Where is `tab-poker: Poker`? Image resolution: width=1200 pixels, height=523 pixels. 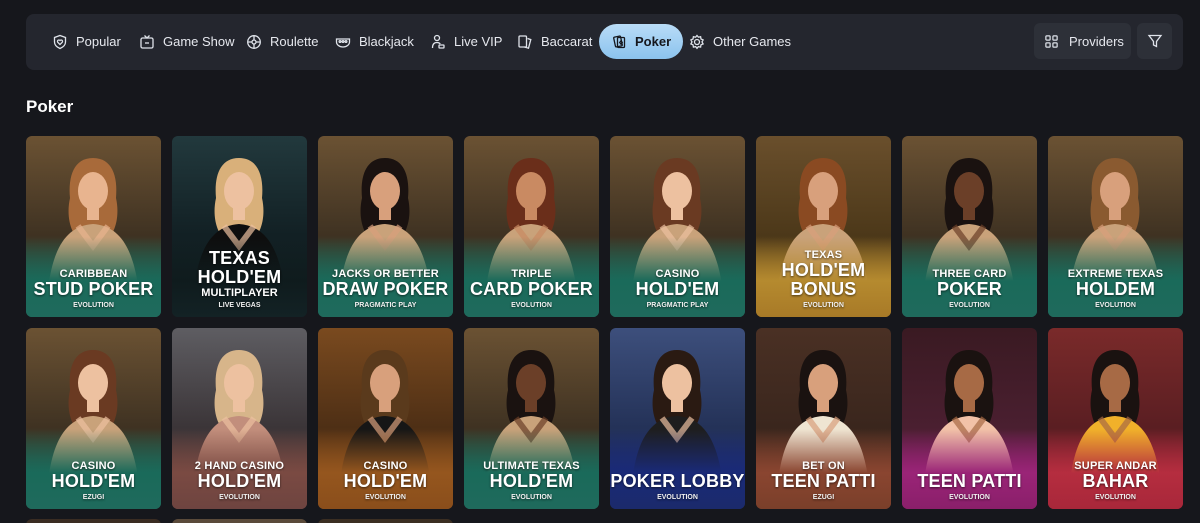 tab-poker: Poker is located at coordinates (641, 41).